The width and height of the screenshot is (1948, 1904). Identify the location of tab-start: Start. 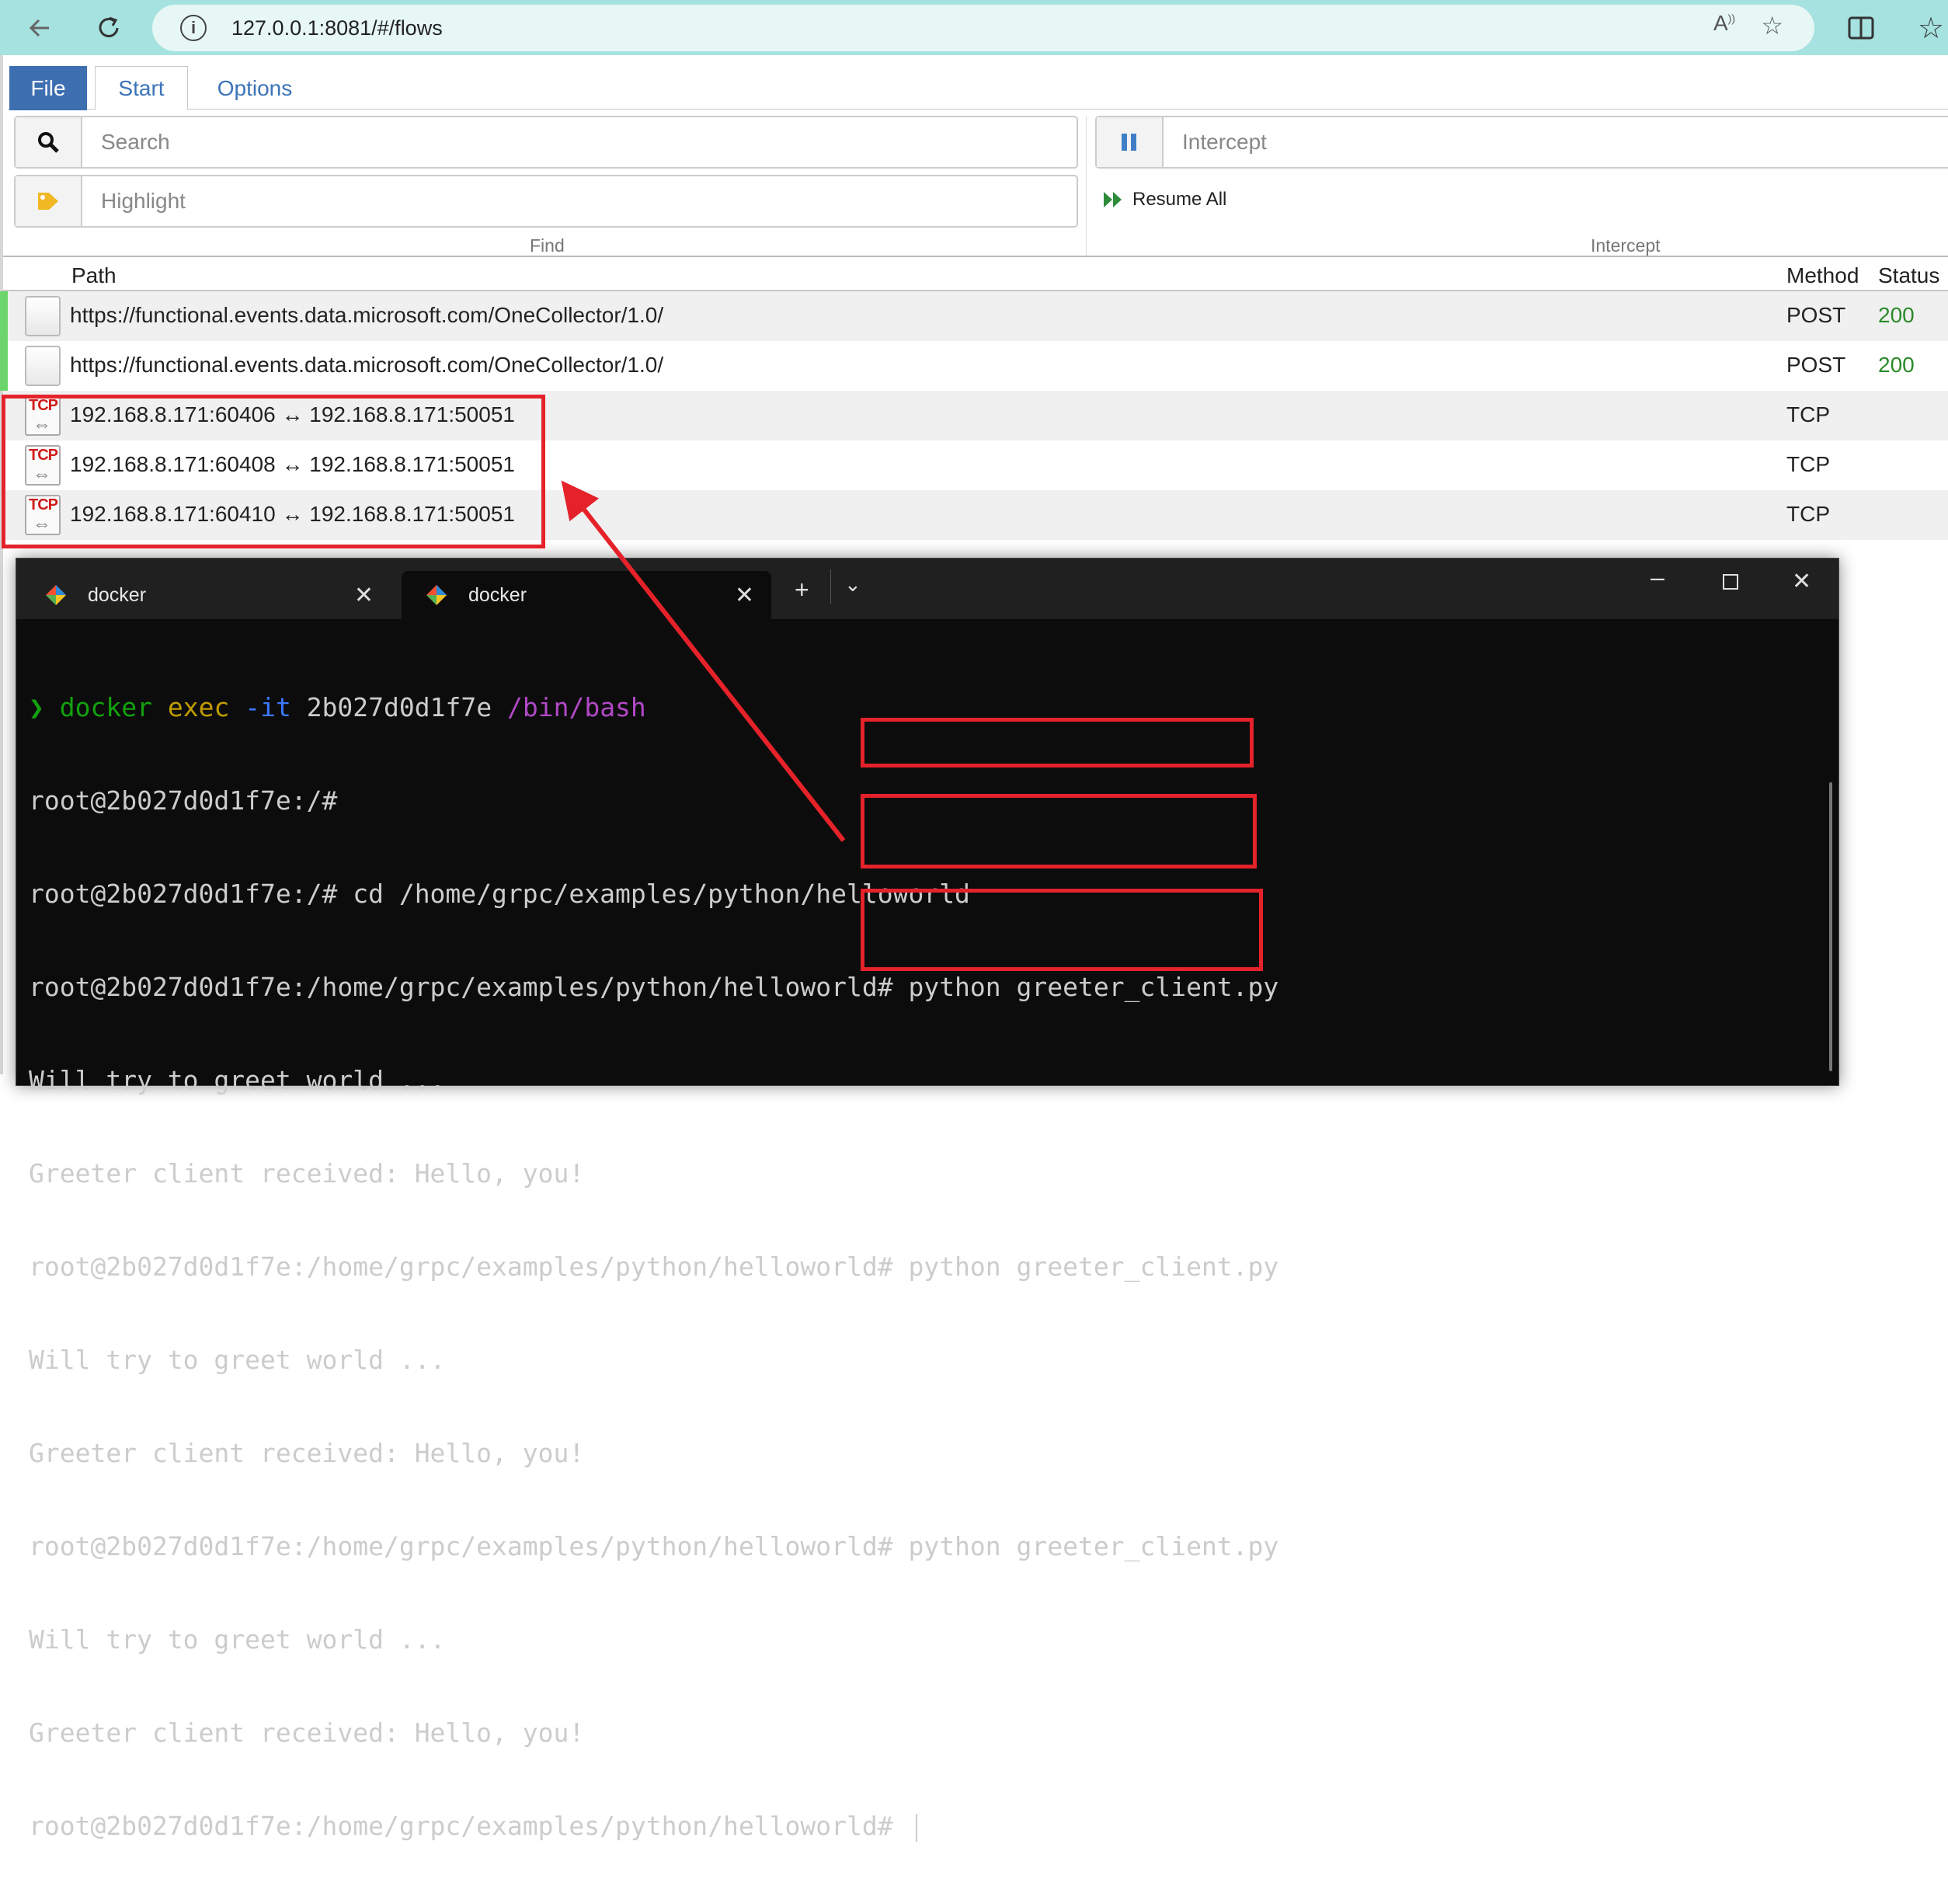
(141, 88).